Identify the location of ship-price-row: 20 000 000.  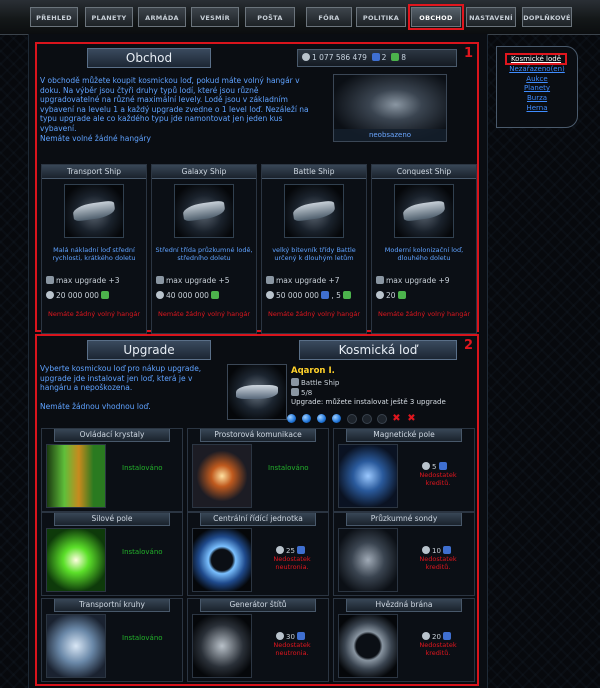
(94, 295).